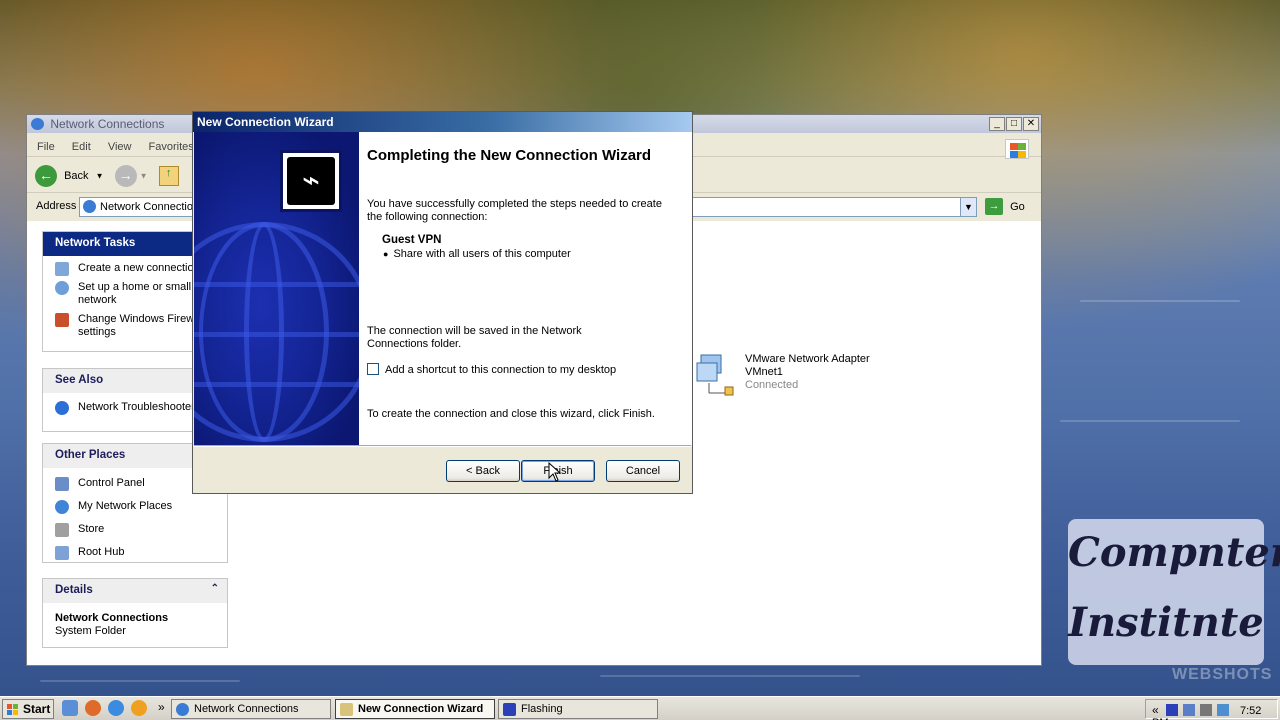  Describe the element at coordinates (412, 240) in the screenshot. I see `connection-name: Guest VPN` at that location.